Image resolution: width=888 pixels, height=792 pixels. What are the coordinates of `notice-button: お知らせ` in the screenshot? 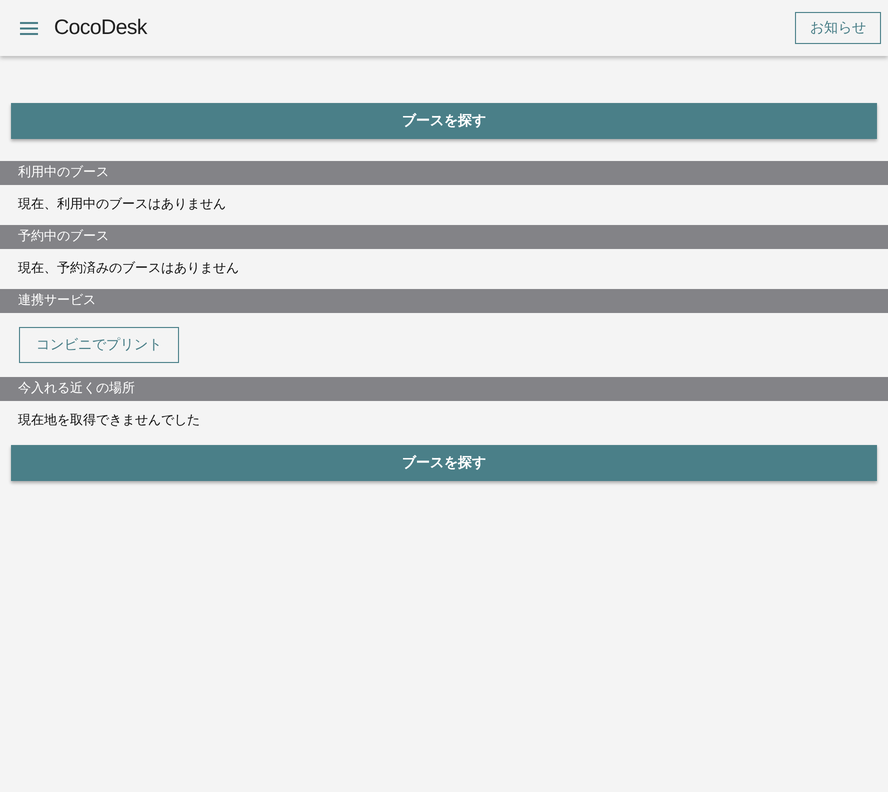 It's located at (838, 28).